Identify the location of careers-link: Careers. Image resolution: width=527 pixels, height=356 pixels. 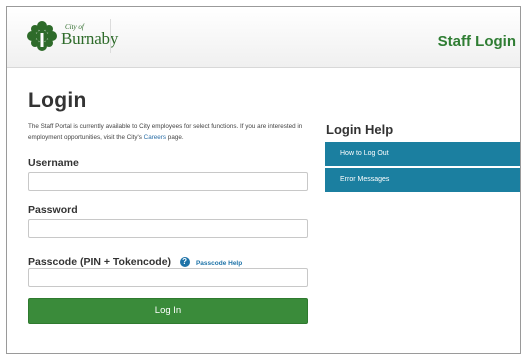
(155, 137).